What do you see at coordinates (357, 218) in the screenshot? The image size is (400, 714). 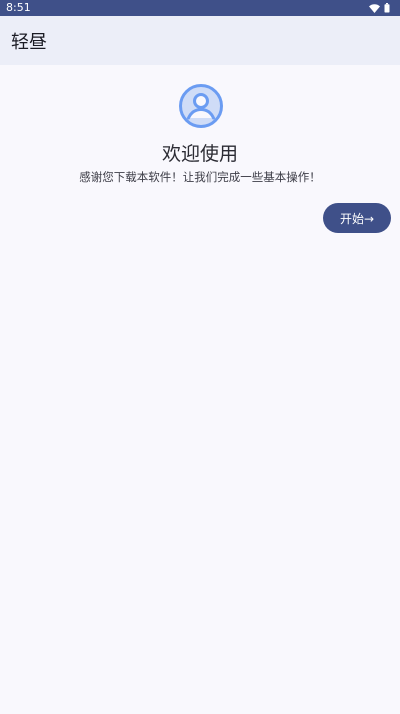 I see `start-button: 开始→` at bounding box center [357, 218].